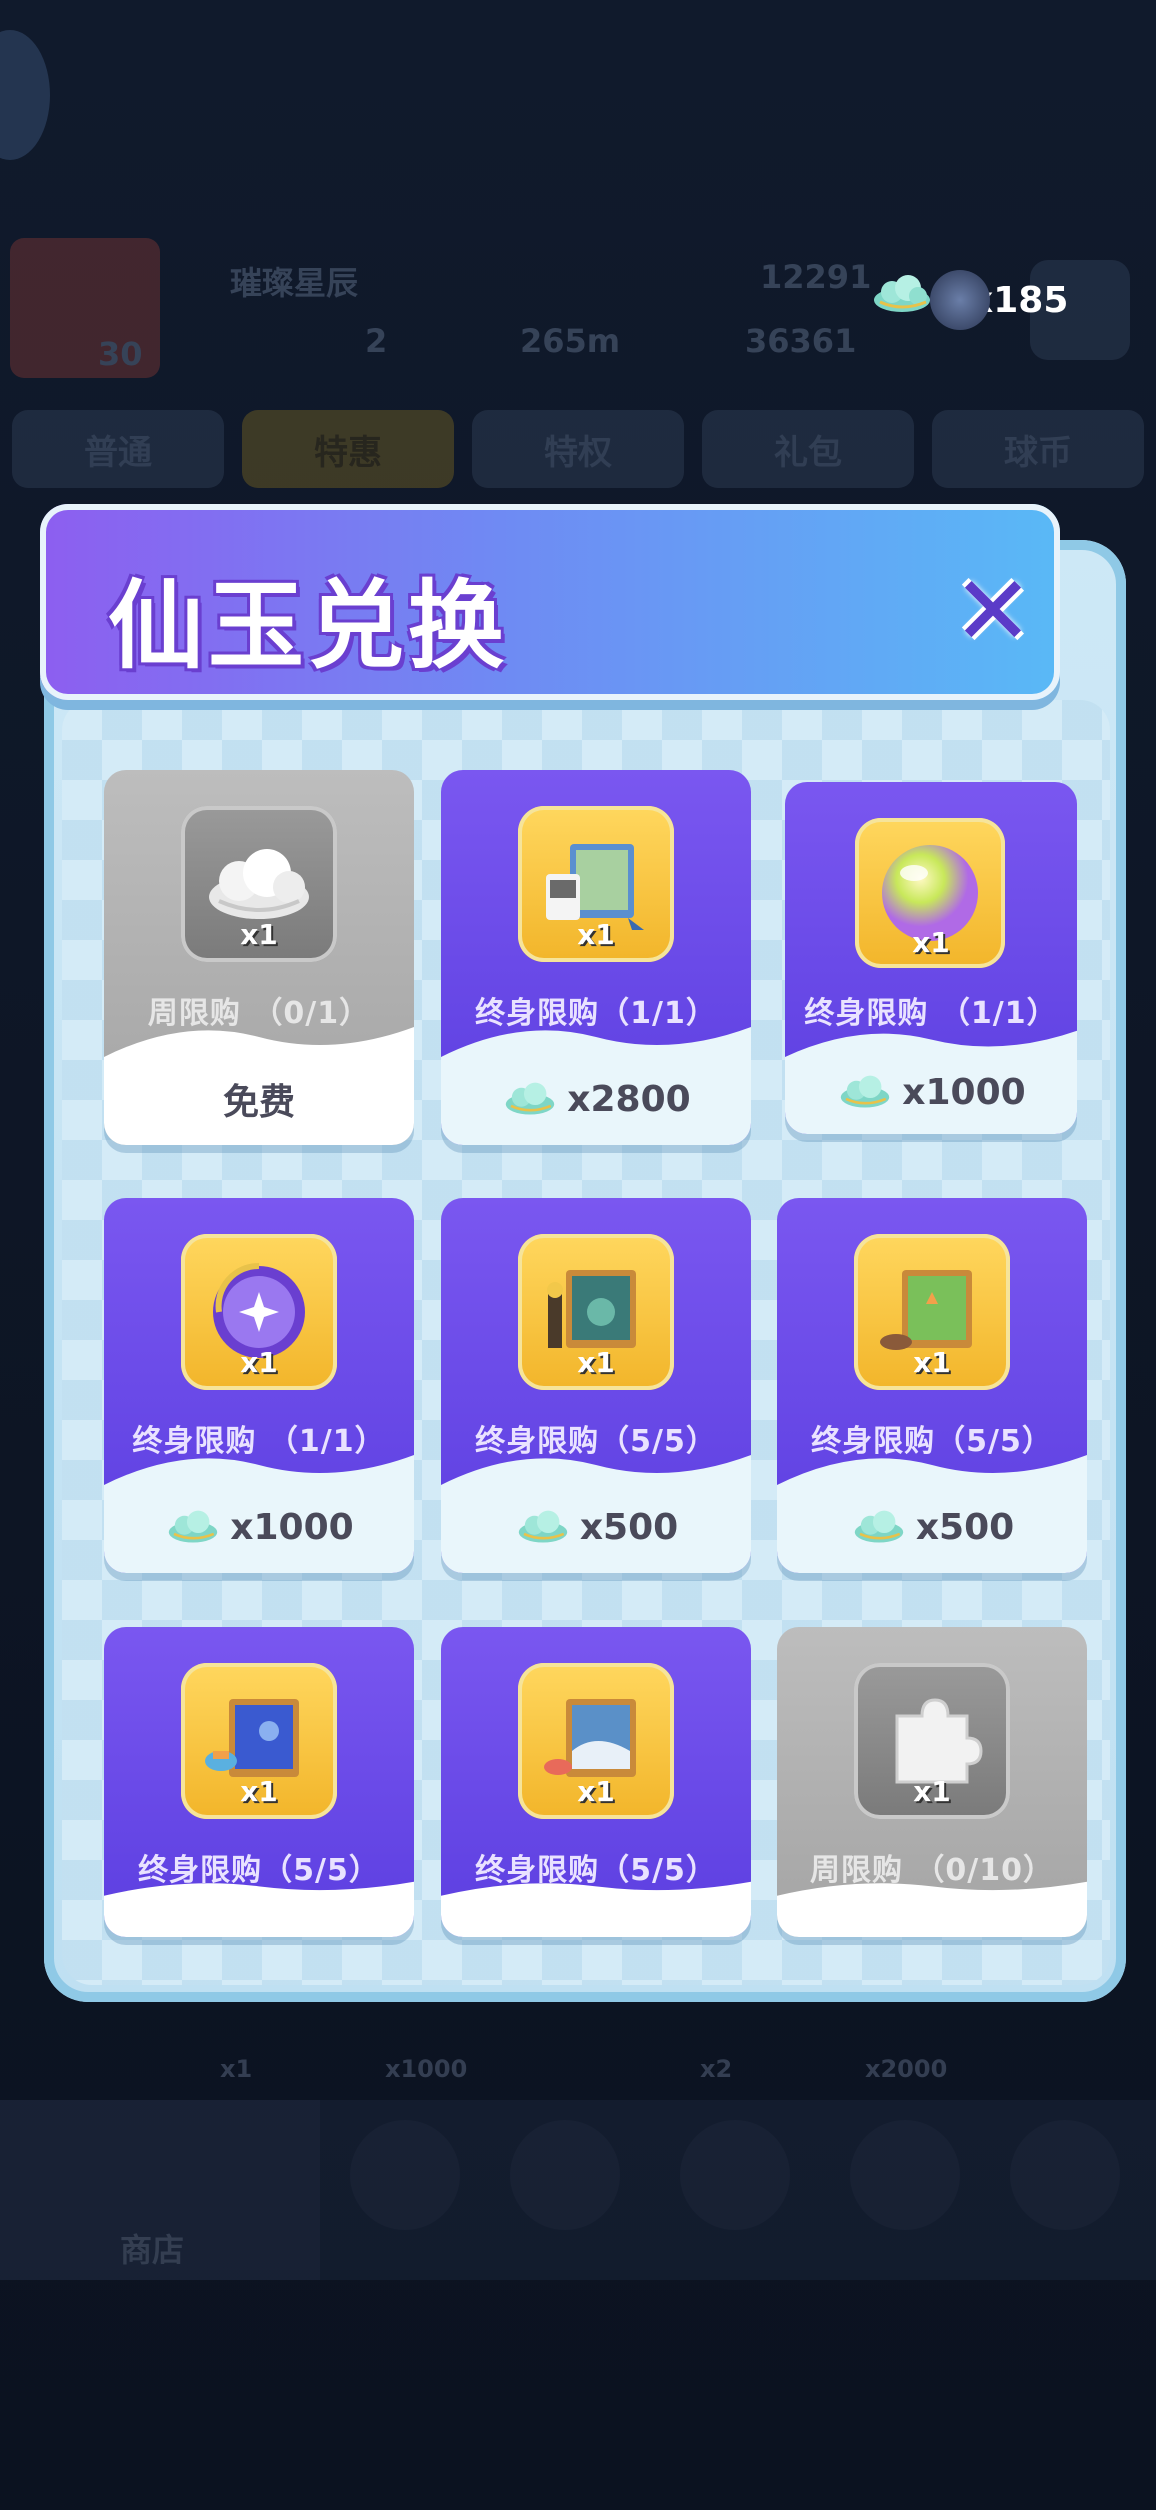 The height and width of the screenshot is (2510, 1156). Describe the element at coordinates (118, 449) in the screenshot. I see `tab-normal: 普通` at that location.